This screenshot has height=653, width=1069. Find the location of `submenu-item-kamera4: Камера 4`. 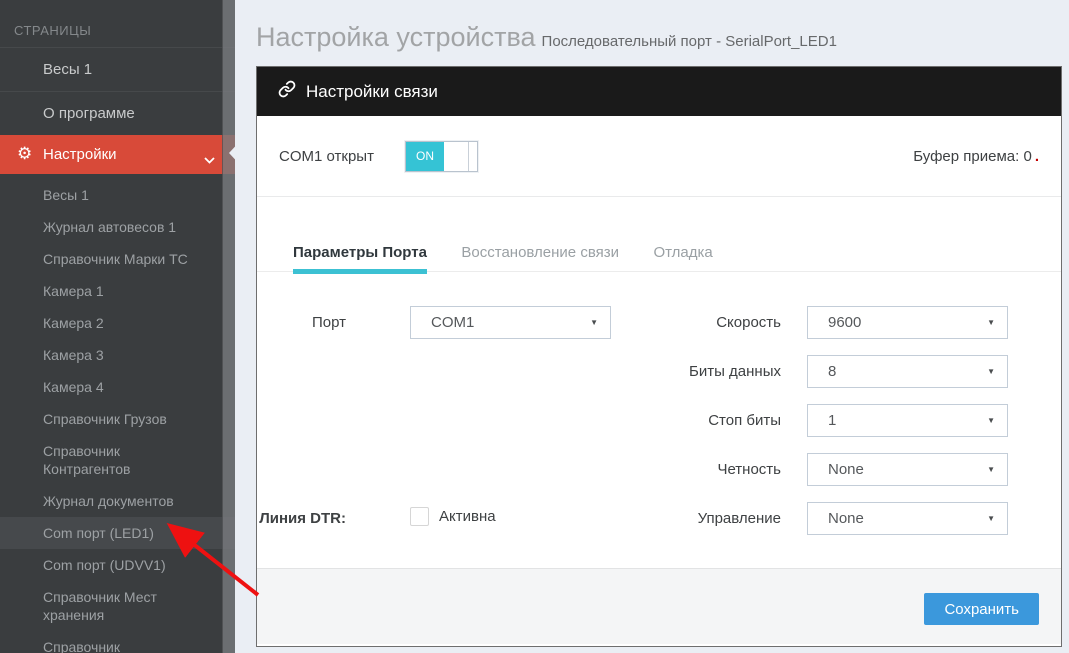

submenu-item-kamera4: Камера 4 is located at coordinates (117, 387).